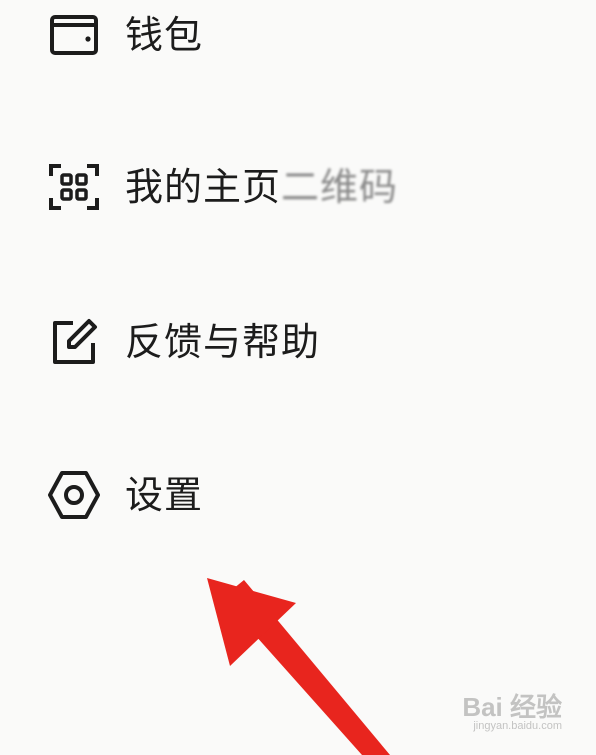 Image resolution: width=596 pixels, height=755 pixels. Describe the element at coordinates (164, 35) in the screenshot. I see `menu-item-label: 钱包` at that location.